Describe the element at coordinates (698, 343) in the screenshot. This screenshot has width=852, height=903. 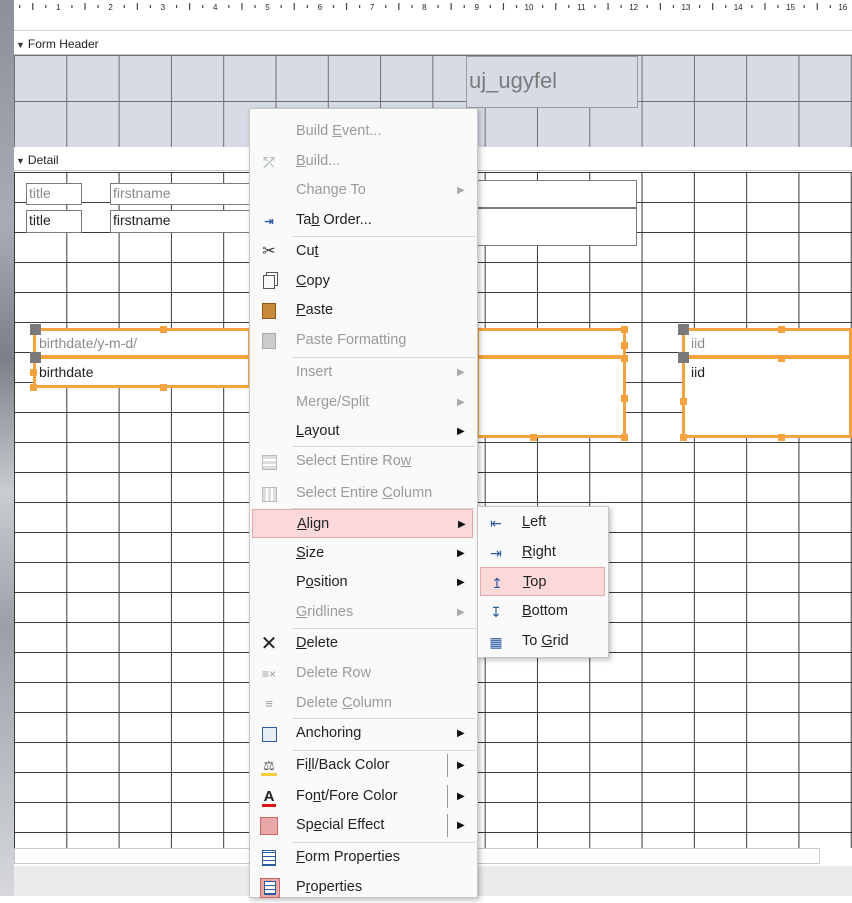
I see `iid-label-control: iid` at that location.